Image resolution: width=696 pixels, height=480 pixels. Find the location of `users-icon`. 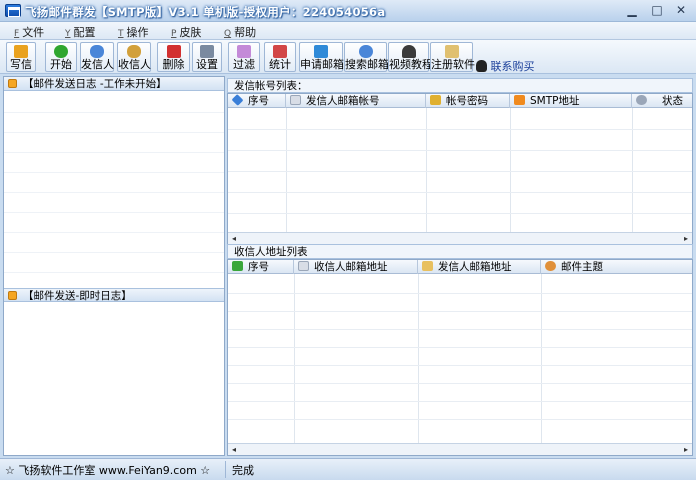

users-icon is located at coordinates (97, 51).